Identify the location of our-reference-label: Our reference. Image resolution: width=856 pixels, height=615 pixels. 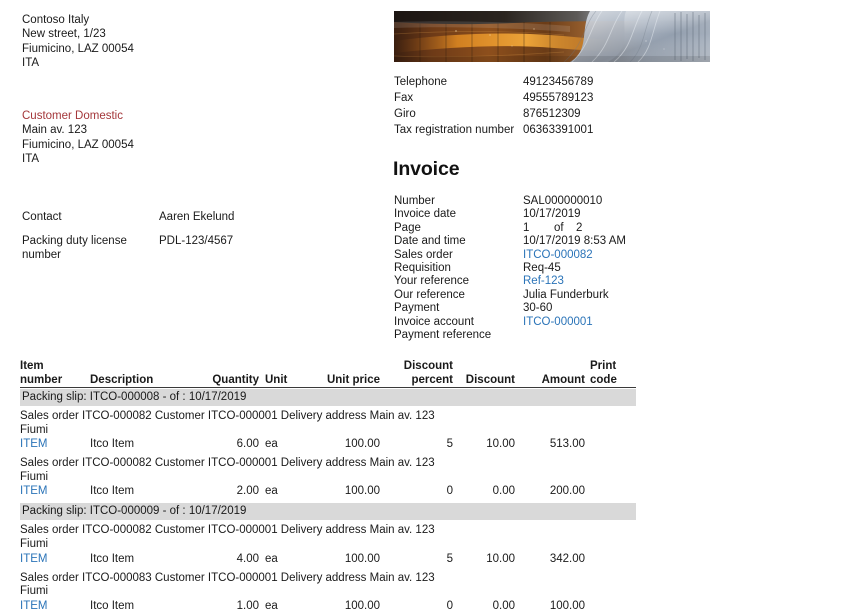
(429, 294).